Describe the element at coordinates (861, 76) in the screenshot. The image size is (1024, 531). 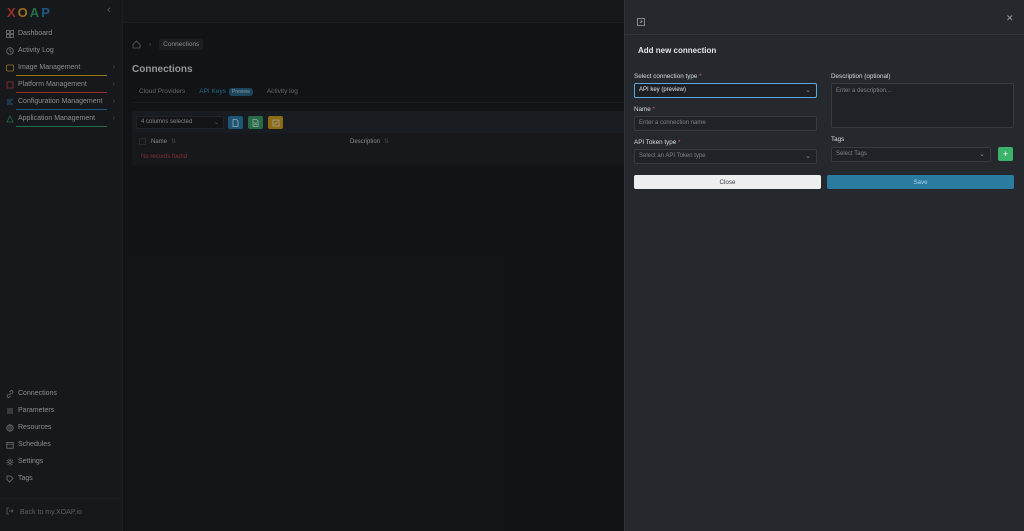
I see `description-label: Description (optional)` at that location.